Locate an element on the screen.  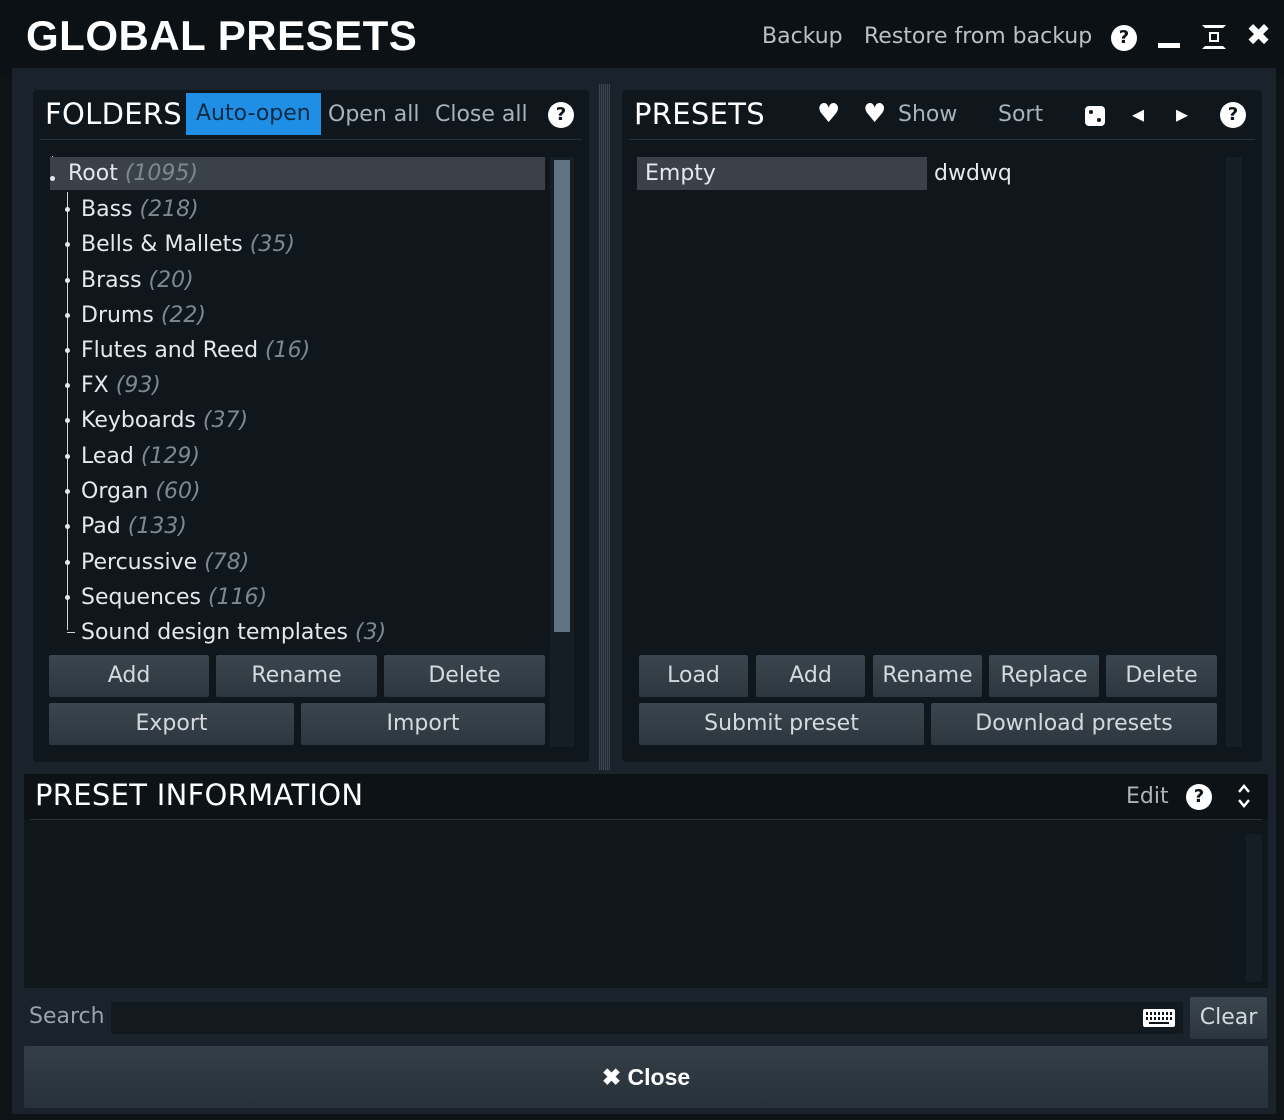
folder-item-root: Root (1095) is located at coordinates (297, 173).